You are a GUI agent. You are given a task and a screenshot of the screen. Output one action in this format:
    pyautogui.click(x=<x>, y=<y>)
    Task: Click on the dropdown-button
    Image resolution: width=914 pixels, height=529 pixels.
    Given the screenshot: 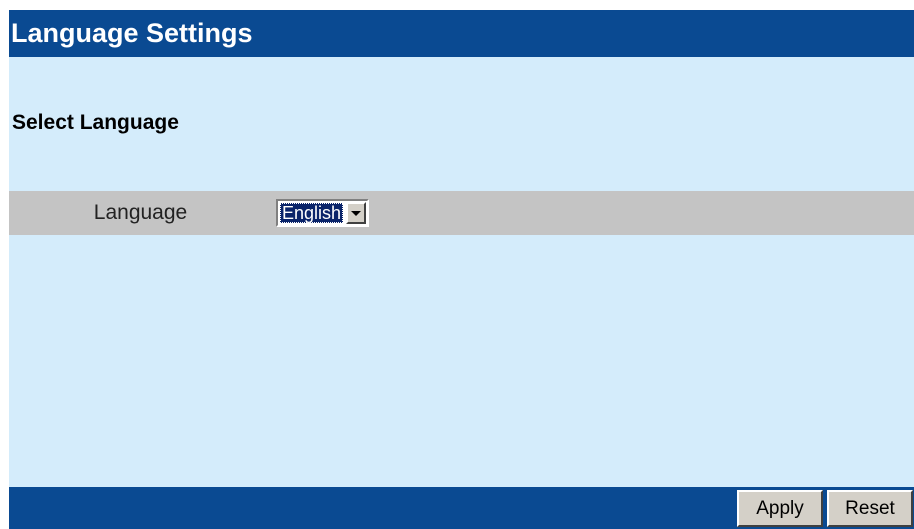 What is the action you would take?
    pyautogui.click(x=356, y=213)
    